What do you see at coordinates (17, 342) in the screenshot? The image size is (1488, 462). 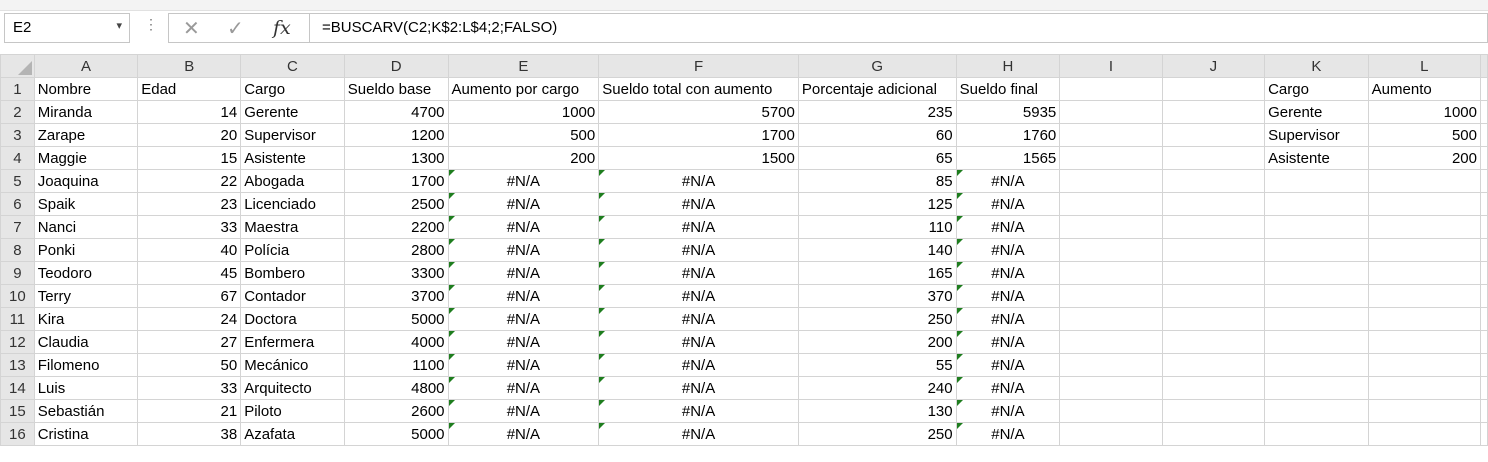 I see `row-header: 12` at bounding box center [17, 342].